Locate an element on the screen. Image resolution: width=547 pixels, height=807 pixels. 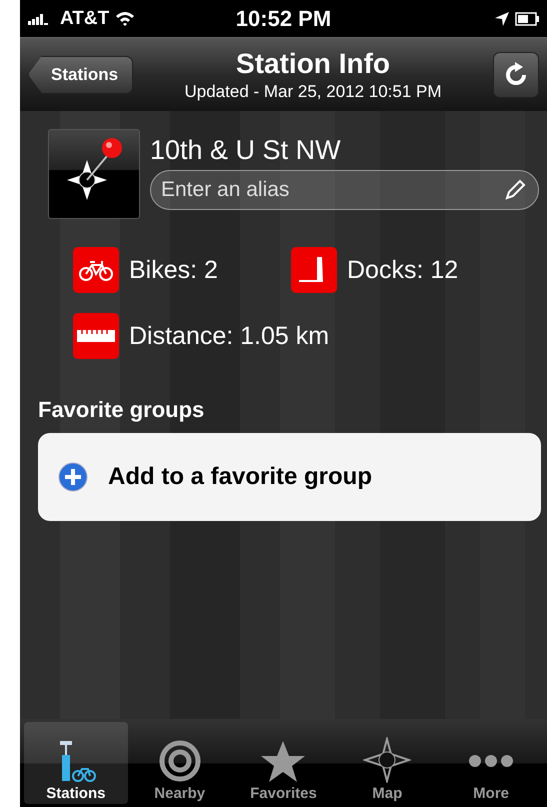
screen-title: Station Info is located at coordinates (313, 64).